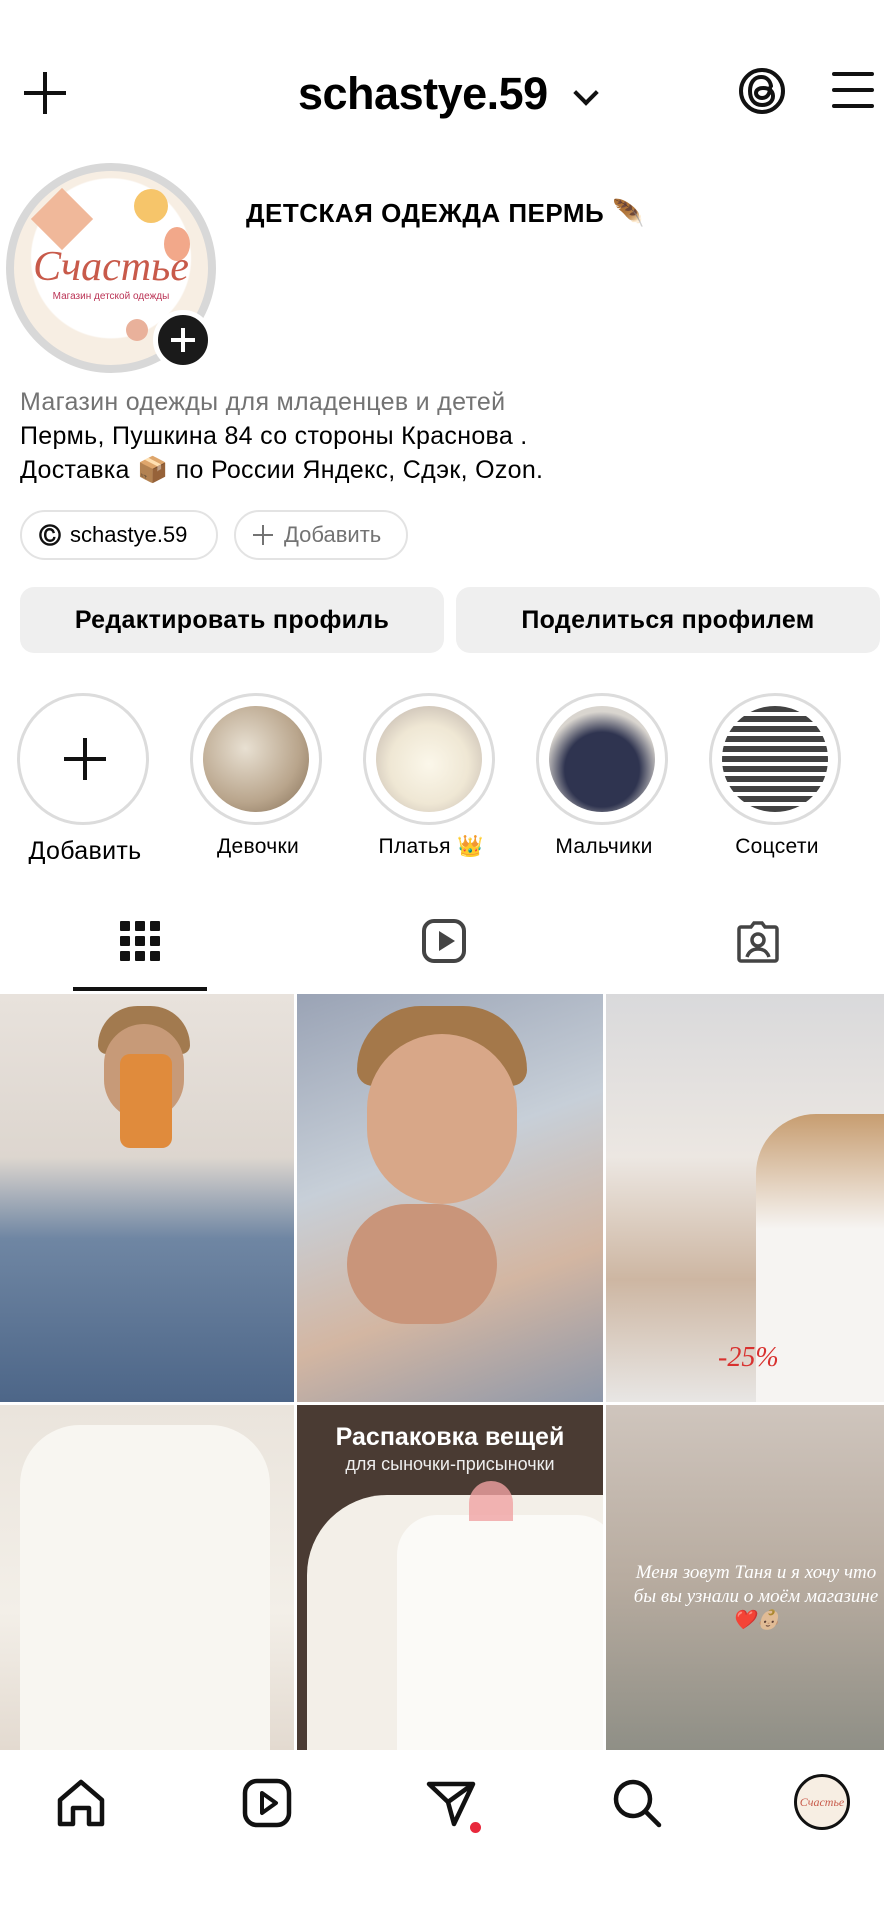 The width and height of the screenshot is (884, 1920). Describe the element at coordinates (85, 851) in the screenshot. I see `highlight-label: Добавить` at that location.